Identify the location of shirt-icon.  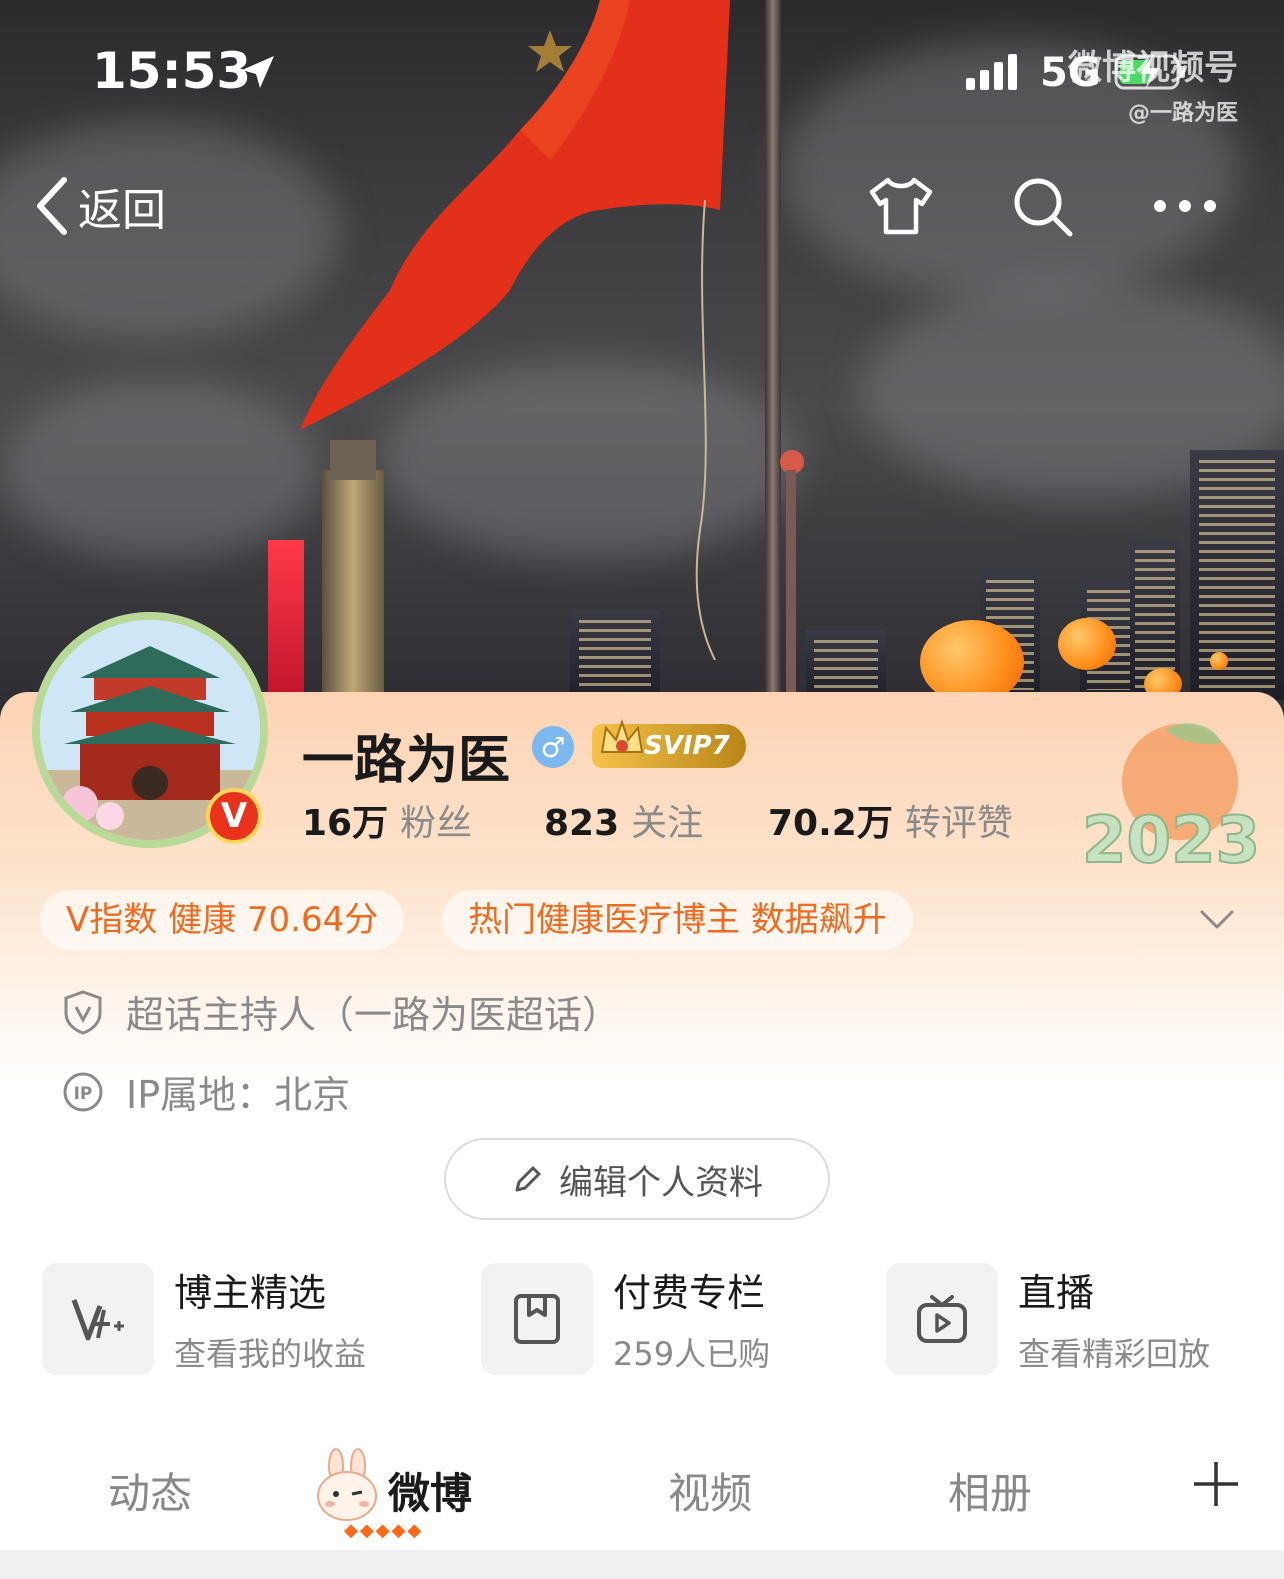
(901, 206).